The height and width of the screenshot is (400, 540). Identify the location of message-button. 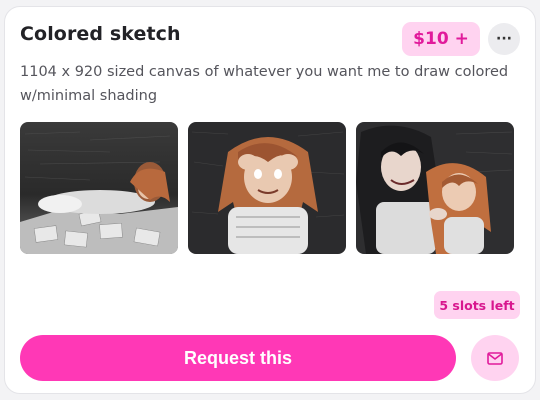
(495, 358).